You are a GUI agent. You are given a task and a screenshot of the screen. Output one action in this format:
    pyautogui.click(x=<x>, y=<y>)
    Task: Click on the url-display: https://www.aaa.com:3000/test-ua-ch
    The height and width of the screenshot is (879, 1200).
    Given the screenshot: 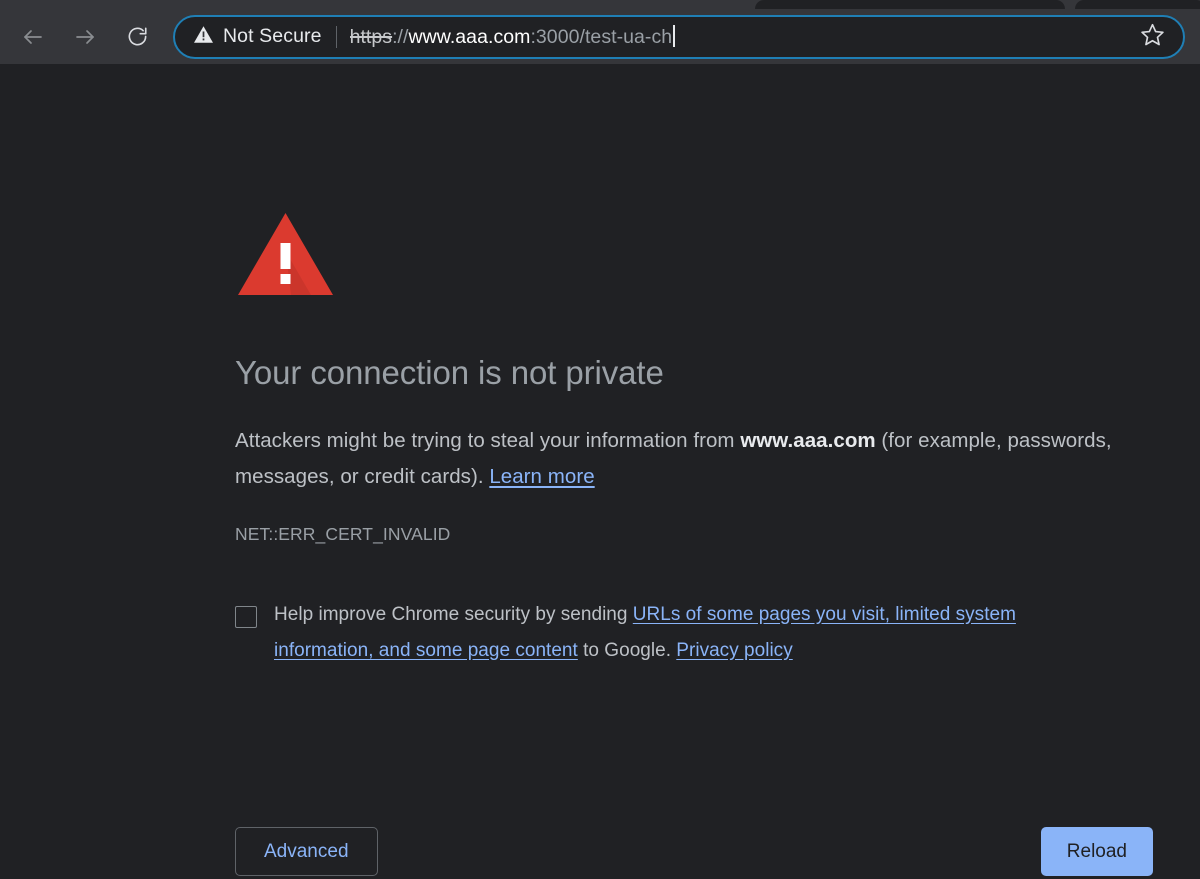 What is the action you would take?
    pyautogui.click(x=512, y=36)
    